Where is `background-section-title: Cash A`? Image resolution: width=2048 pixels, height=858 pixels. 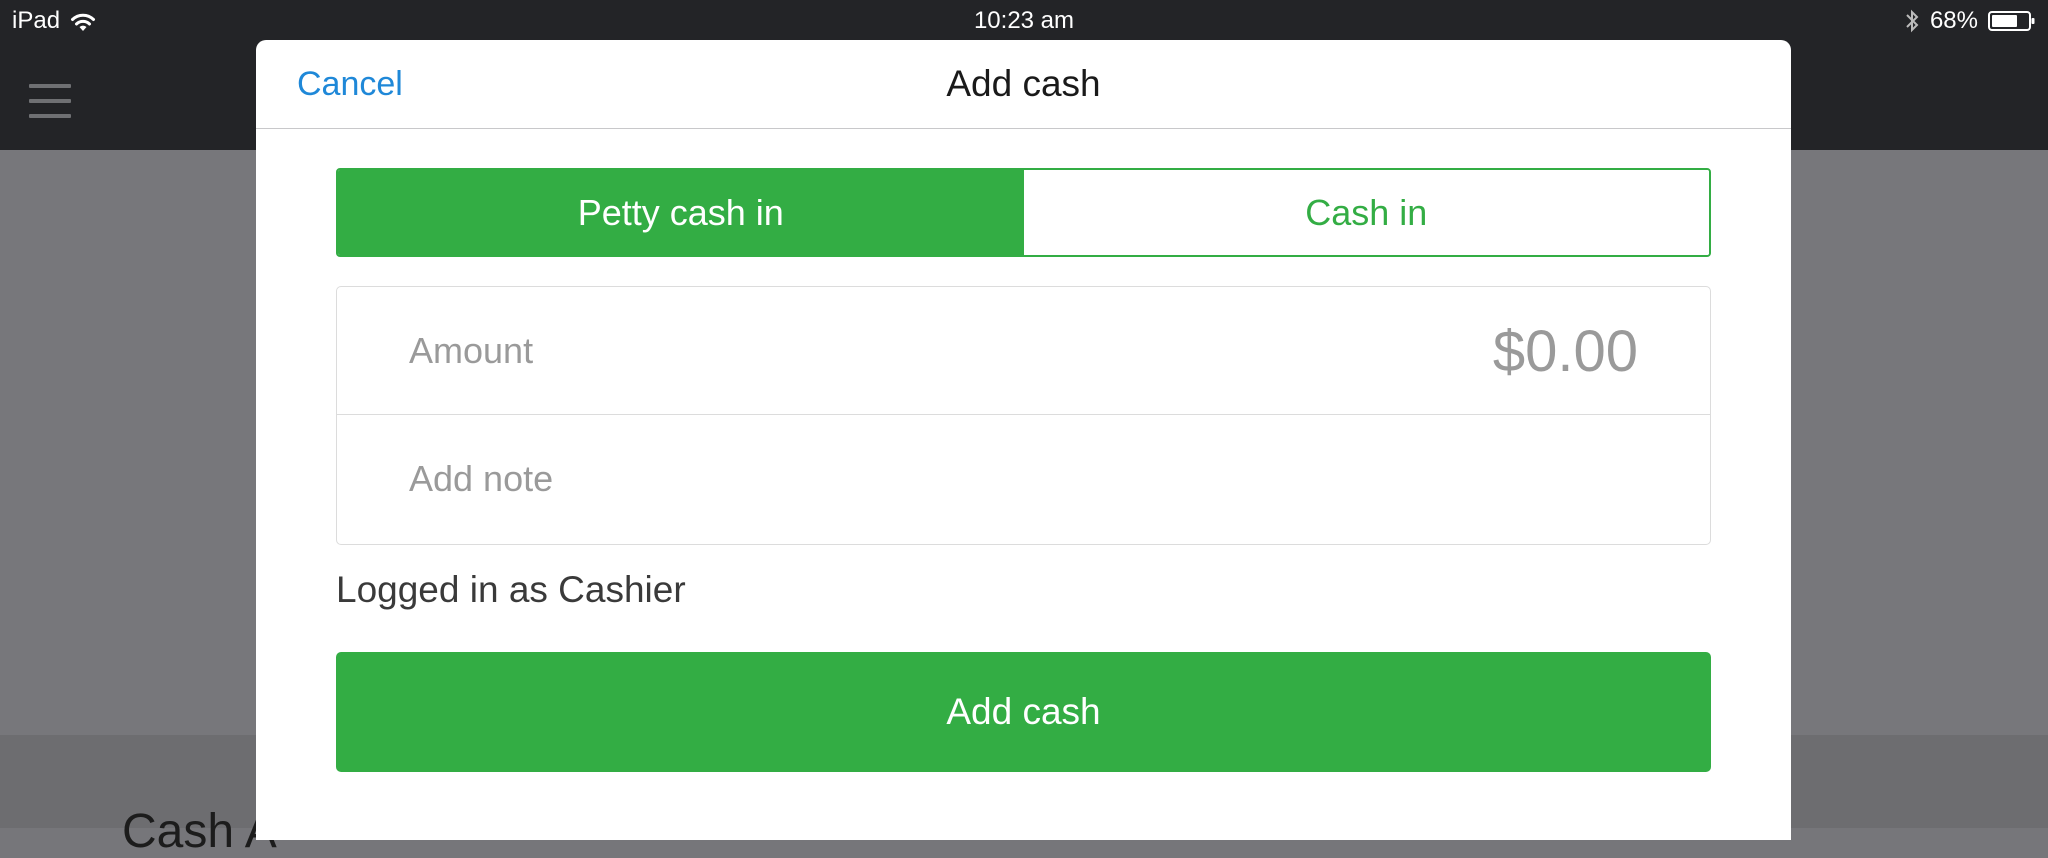
background-section-title: Cash A is located at coordinates (199, 831).